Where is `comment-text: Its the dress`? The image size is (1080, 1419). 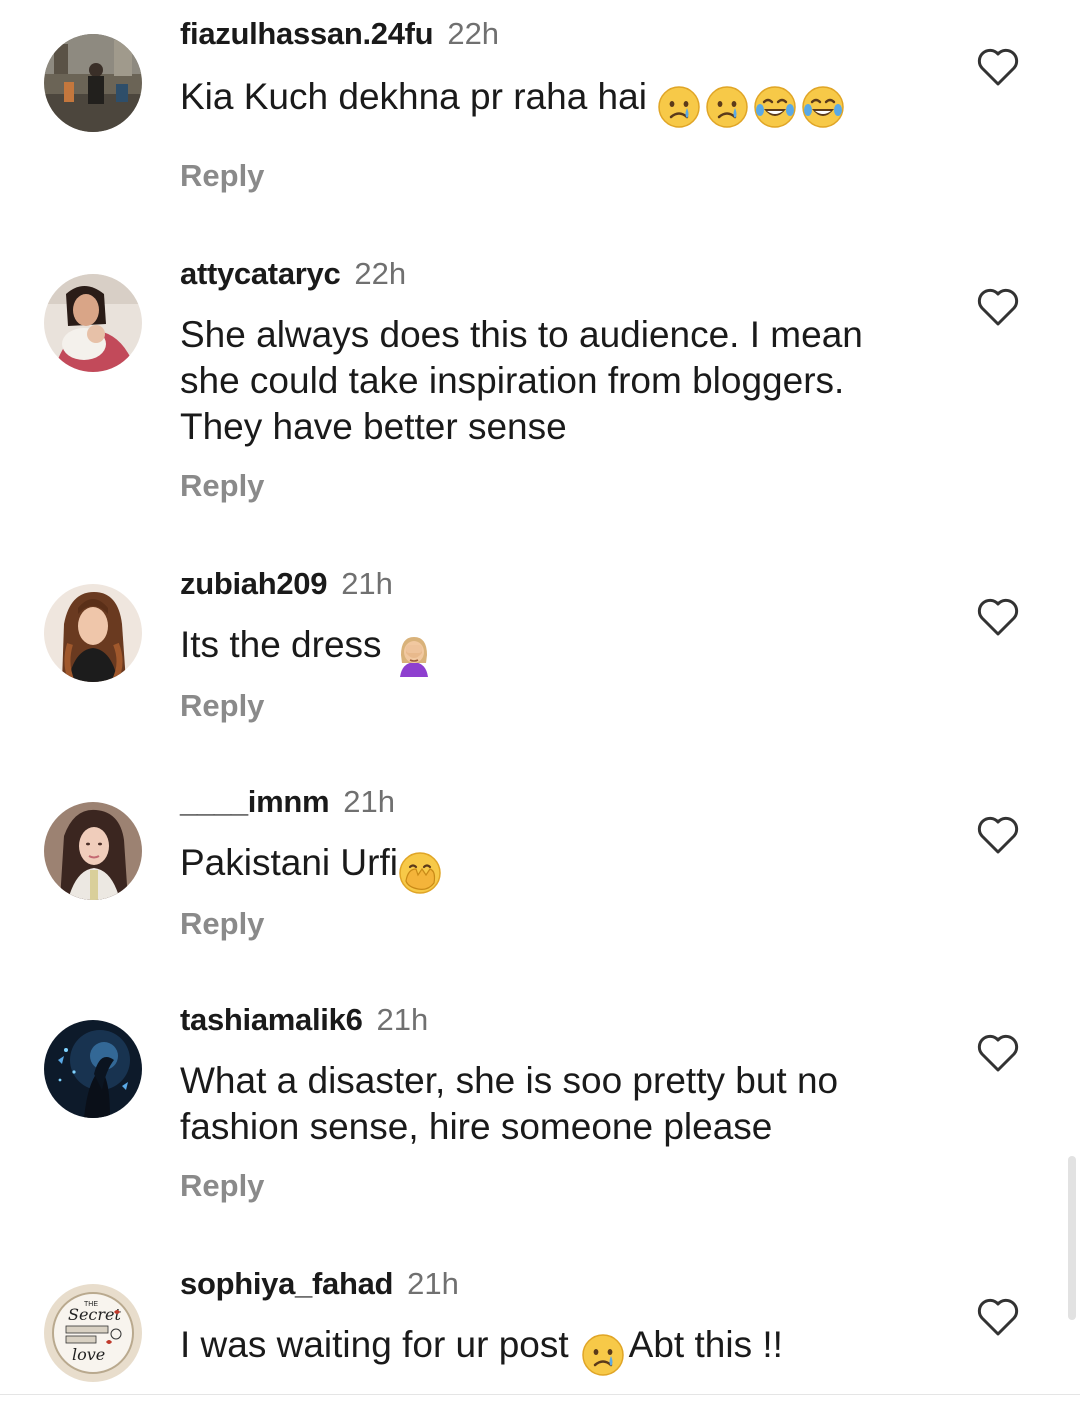
comment-text: Its the dress is located at coordinates (560, 650).